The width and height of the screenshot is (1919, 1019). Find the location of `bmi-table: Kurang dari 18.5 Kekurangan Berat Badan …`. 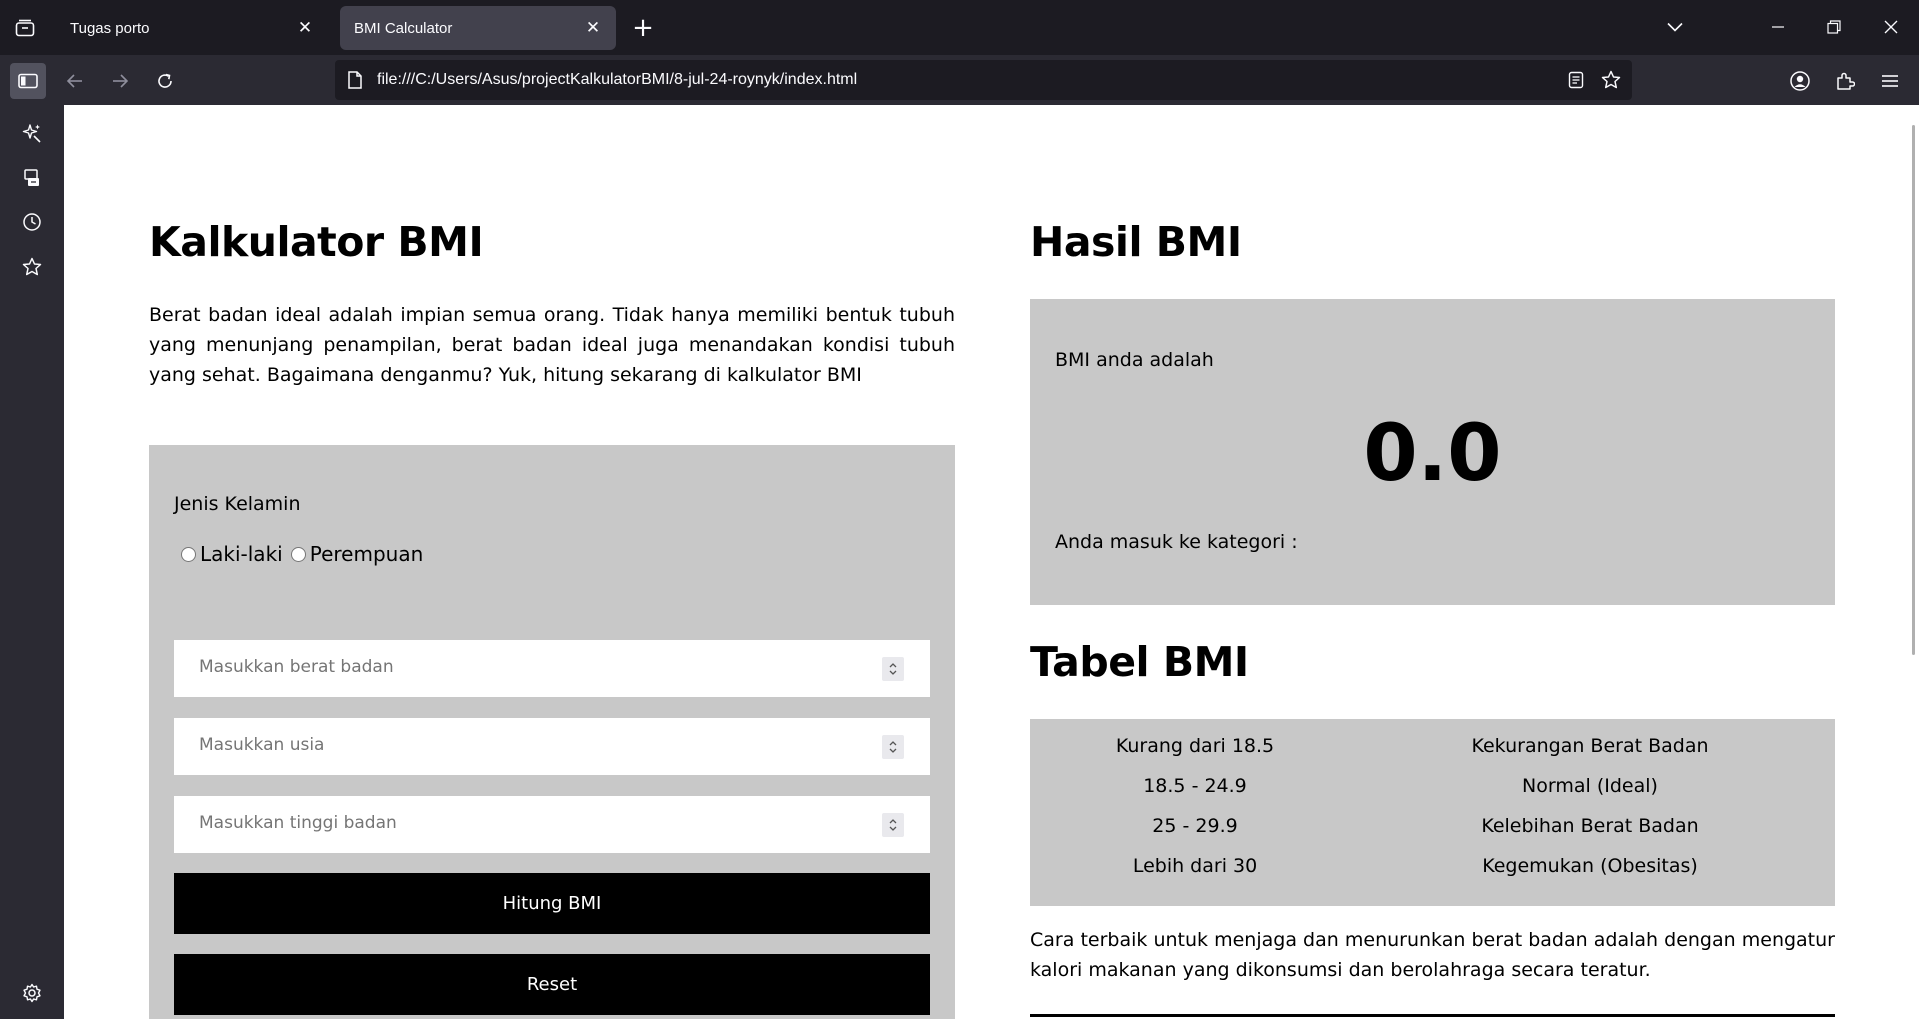

bmi-table: Kurang dari 18.5 Kekurangan Berat Badan … is located at coordinates (1432, 812).